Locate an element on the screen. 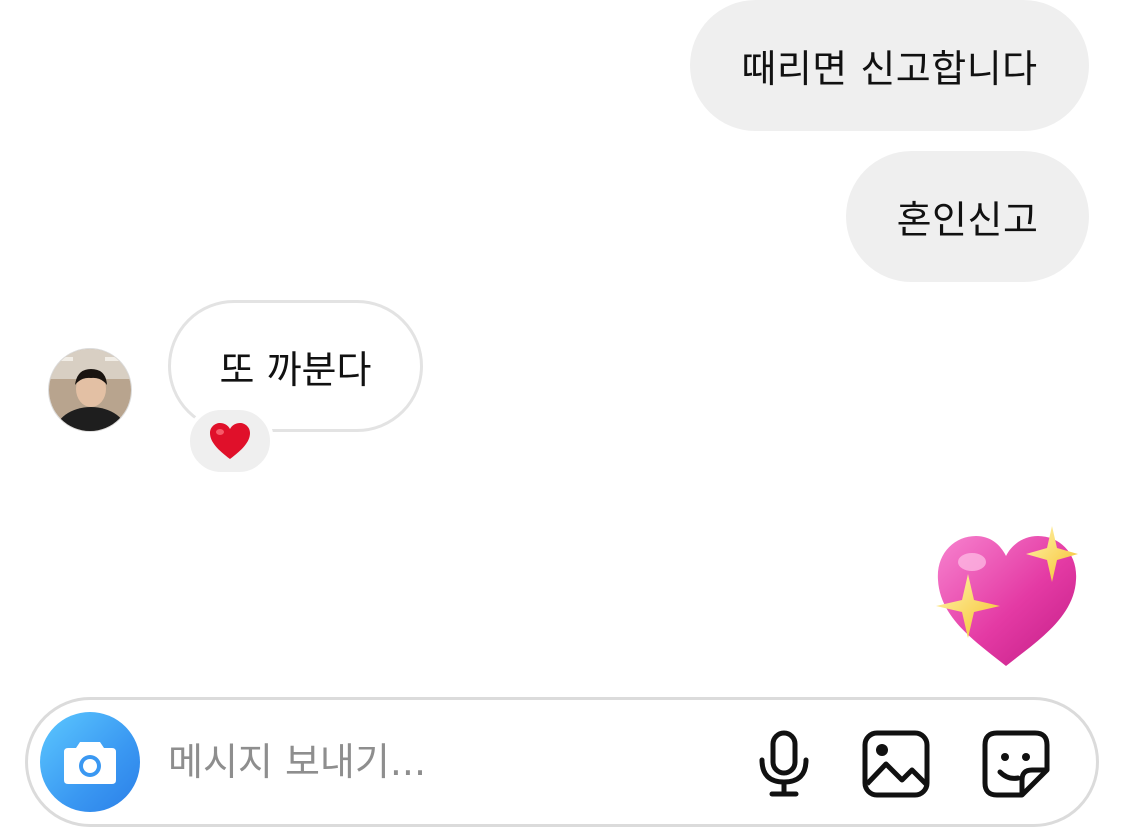  gallery-icon is located at coordinates (896, 764).